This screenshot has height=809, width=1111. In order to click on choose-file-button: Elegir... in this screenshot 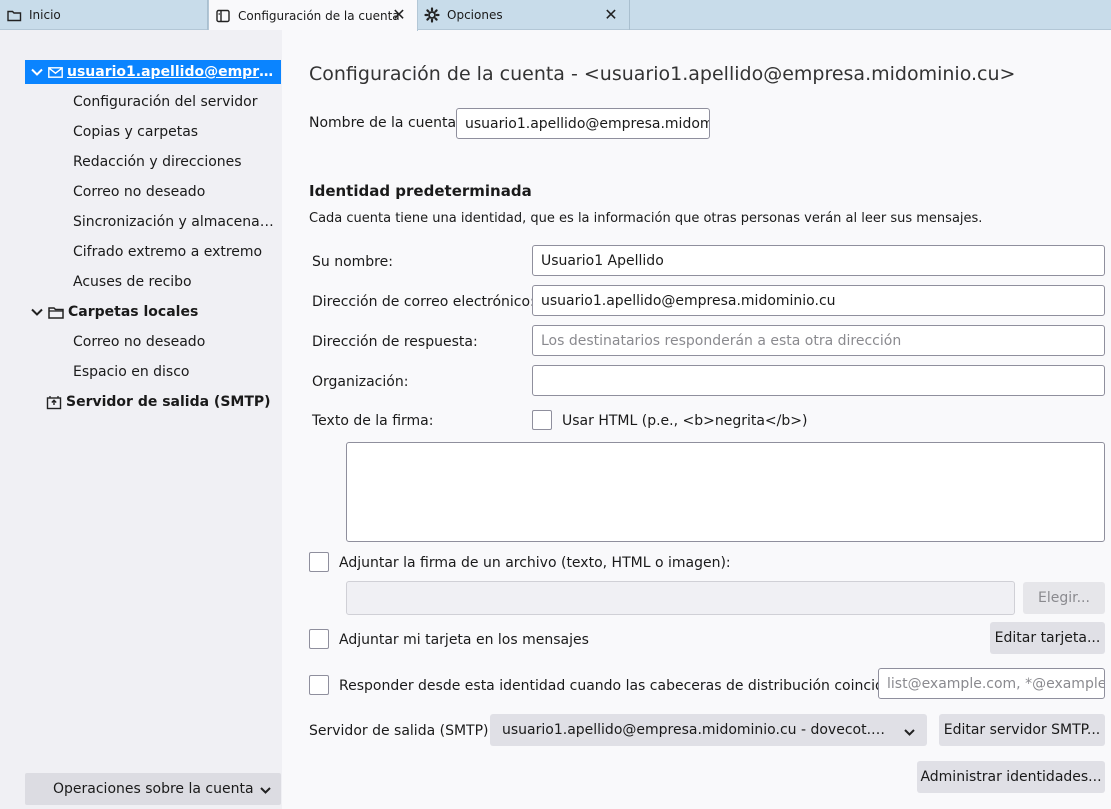, I will do `click(1064, 598)`.